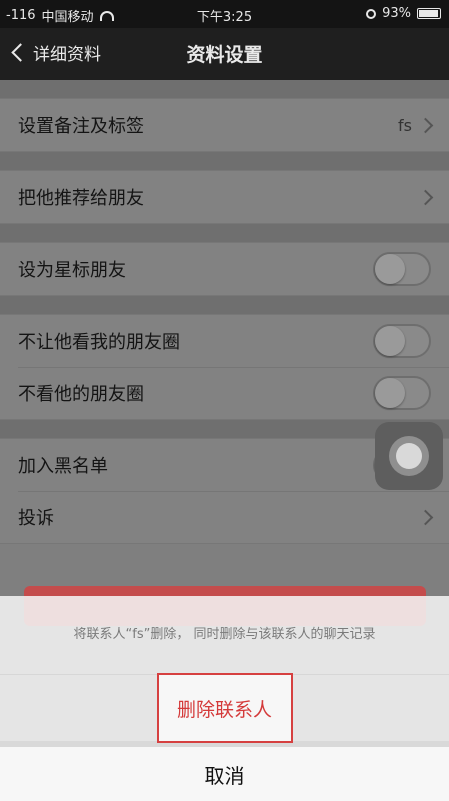 Image resolution: width=449 pixels, height=801 pixels. What do you see at coordinates (72, 270) in the screenshot?
I see `star-label: 设为星标朋友` at bounding box center [72, 270].